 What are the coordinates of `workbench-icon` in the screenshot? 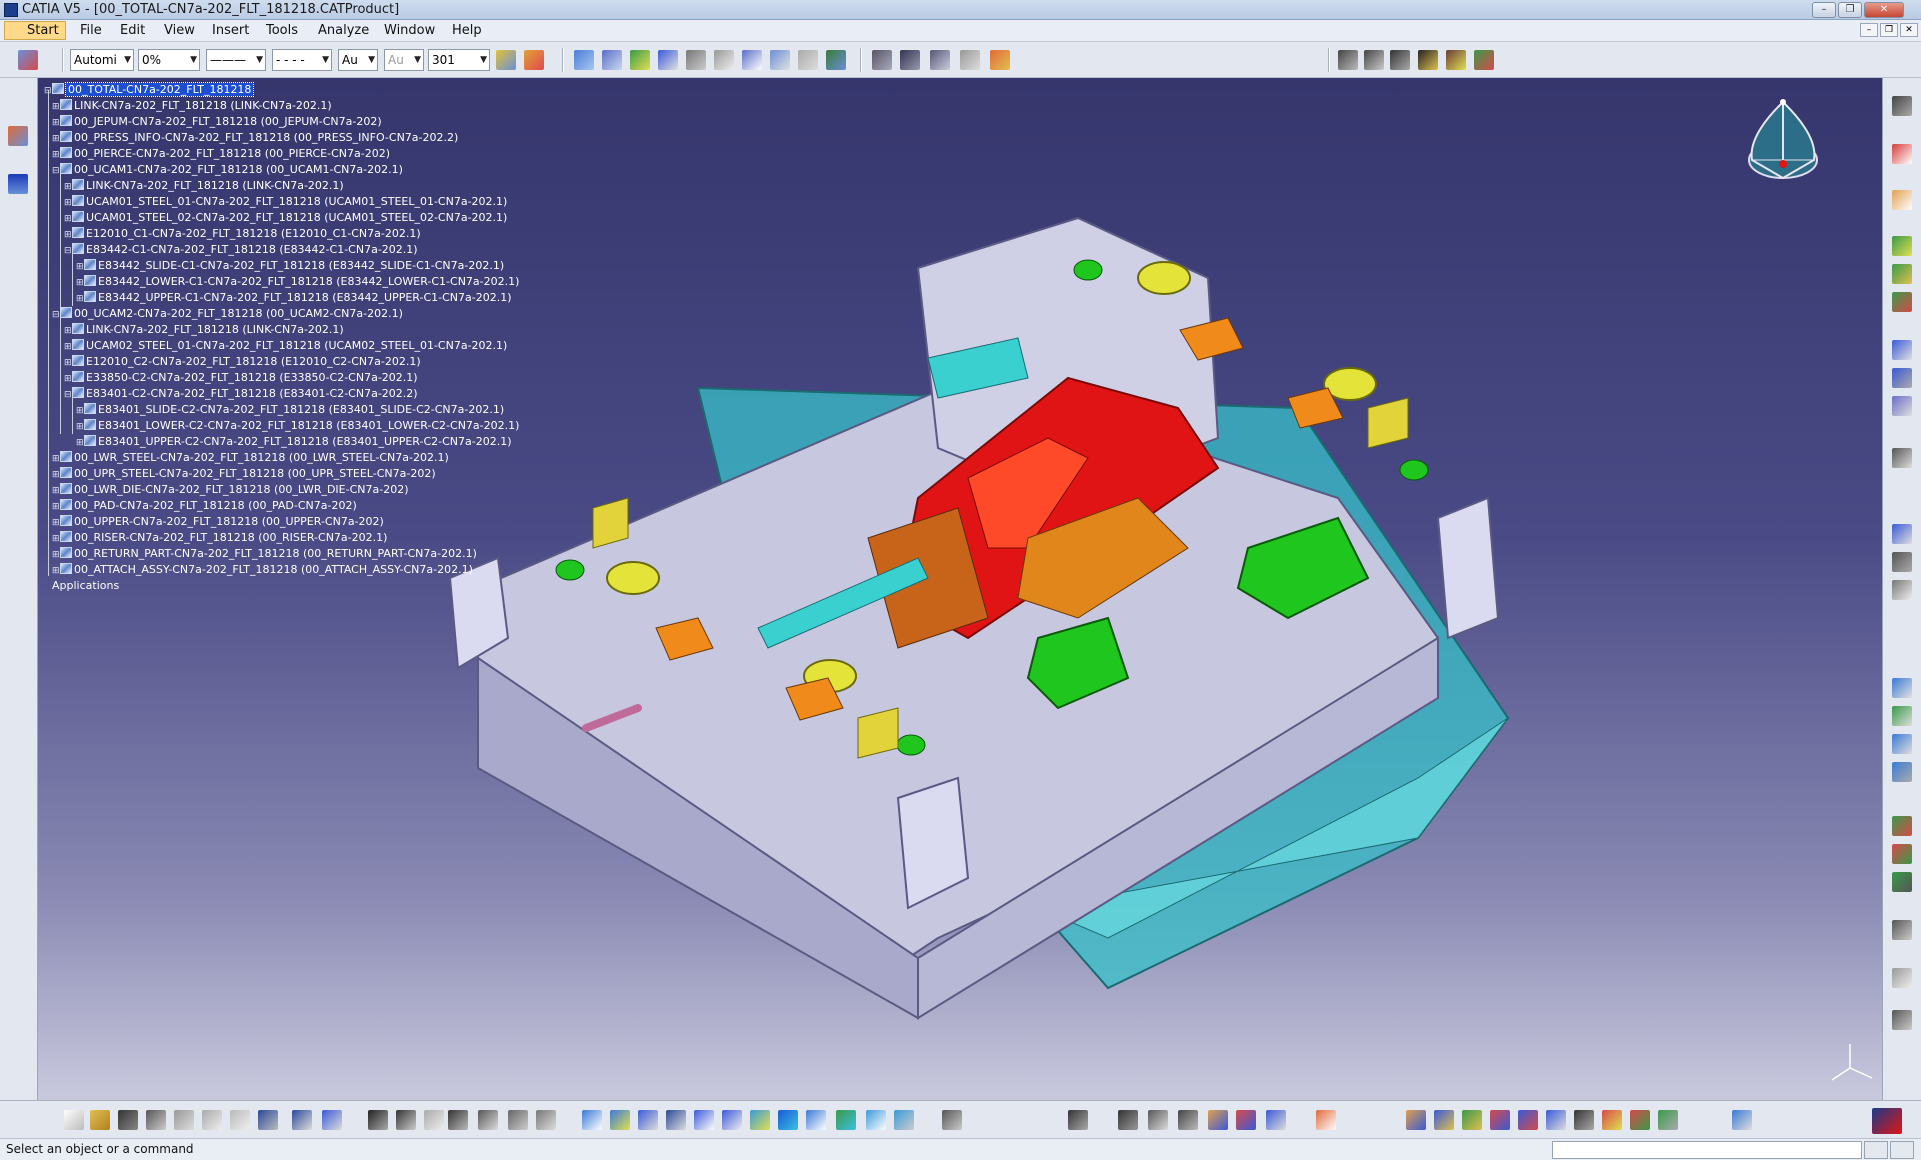 It's located at (18, 136).